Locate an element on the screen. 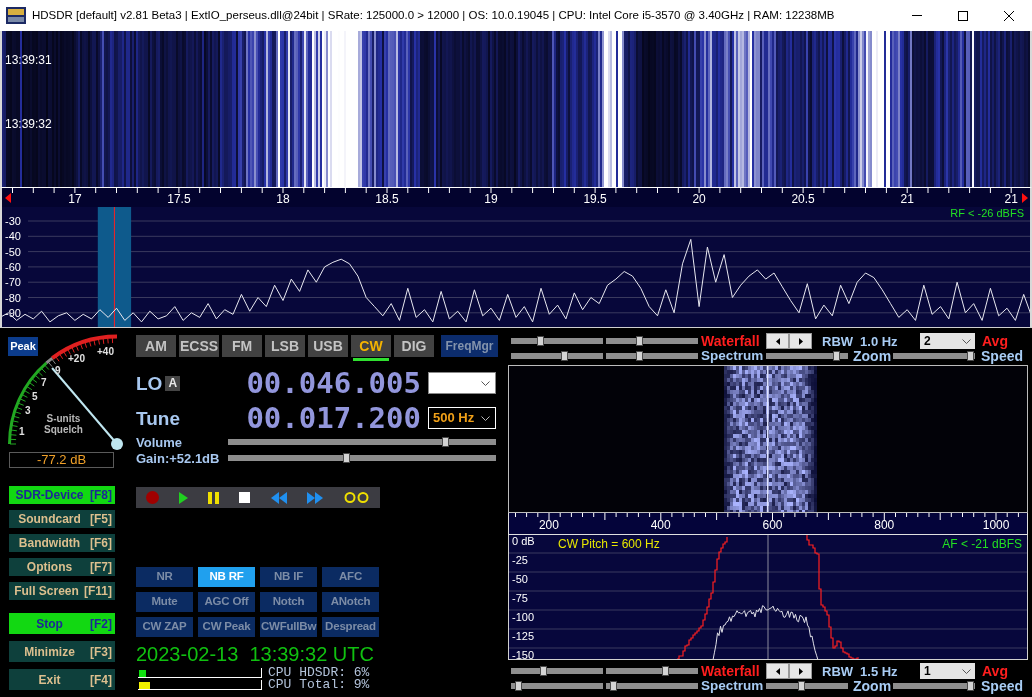  mode-tab: ECSS is located at coordinates (199, 346).